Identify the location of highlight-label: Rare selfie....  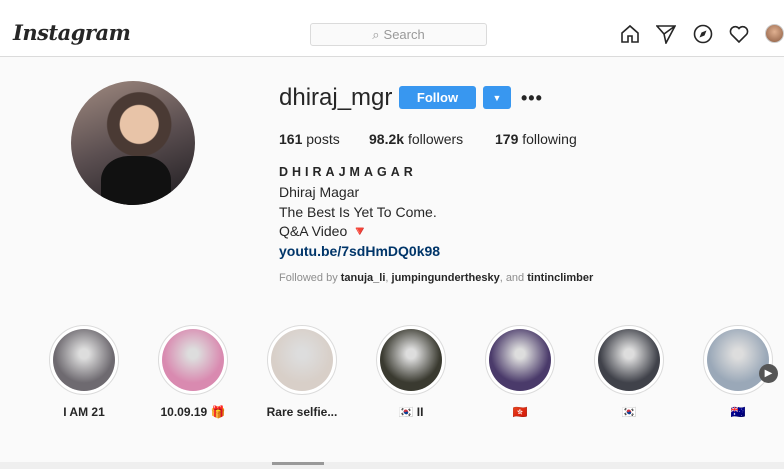
(302, 412).